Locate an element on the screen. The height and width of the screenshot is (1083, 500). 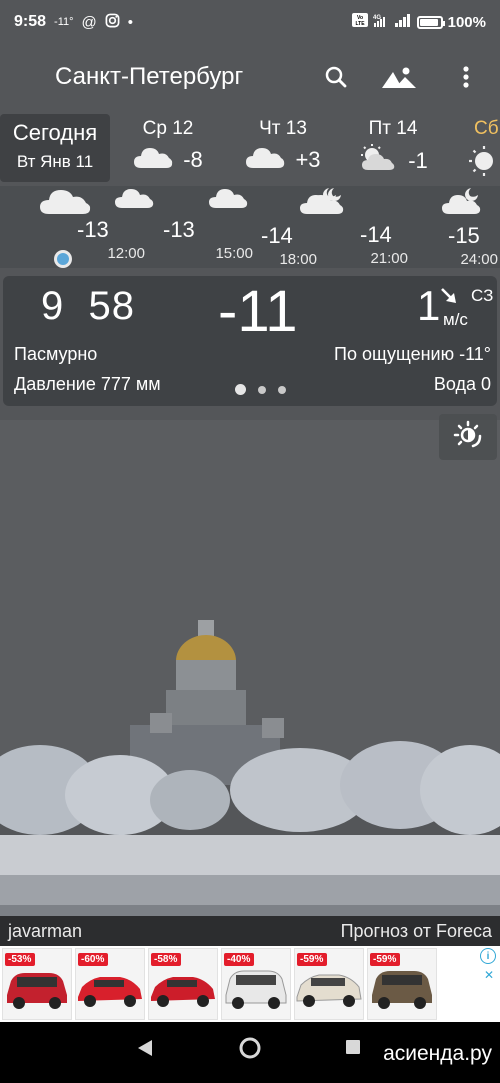
ad-close-icon: ✕ is located at coordinates (489, 975).